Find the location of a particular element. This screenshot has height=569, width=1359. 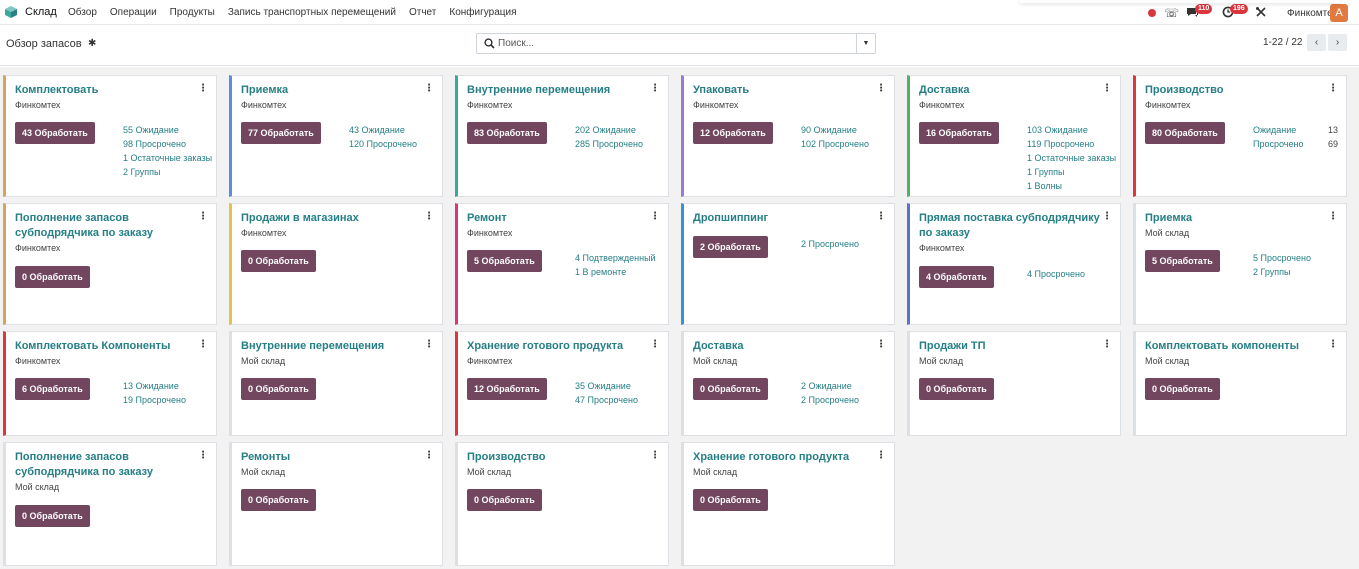

stat-link: 98 Просрочено is located at coordinates (167, 144).